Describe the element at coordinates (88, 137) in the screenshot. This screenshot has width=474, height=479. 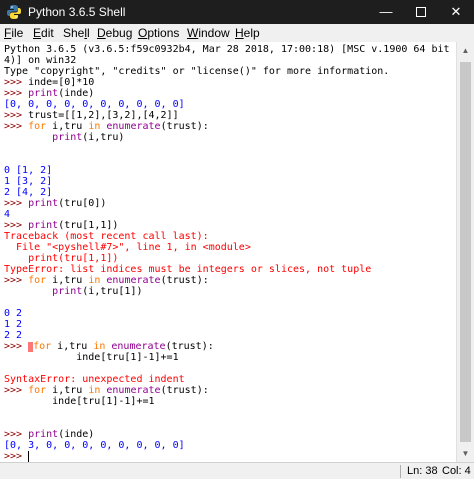
I see `shell-input-line: print(i,tru)` at that location.